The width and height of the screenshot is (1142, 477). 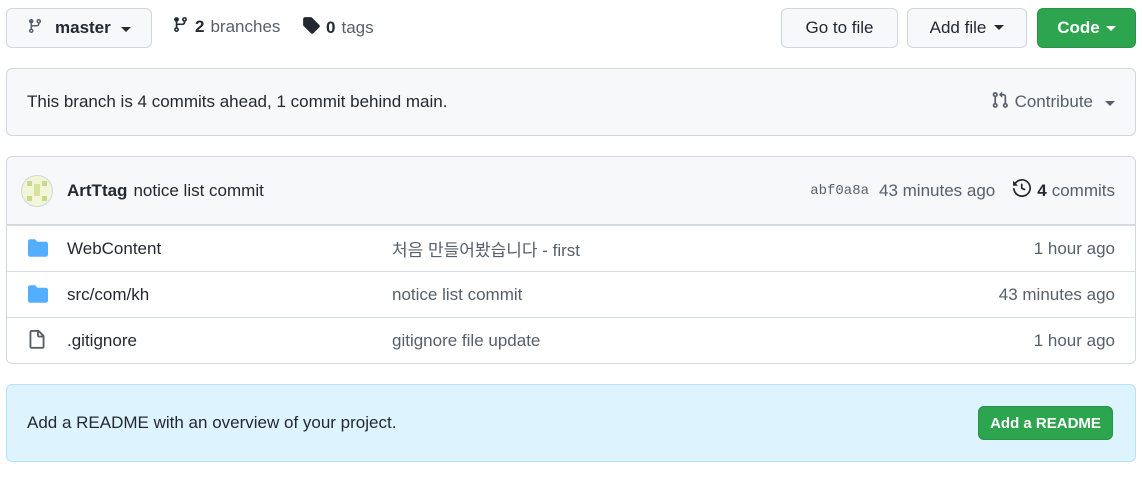 What do you see at coordinates (839, 191) in the screenshot?
I see `commit-sha-link: abf0a8a` at bounding box center [839, 191].